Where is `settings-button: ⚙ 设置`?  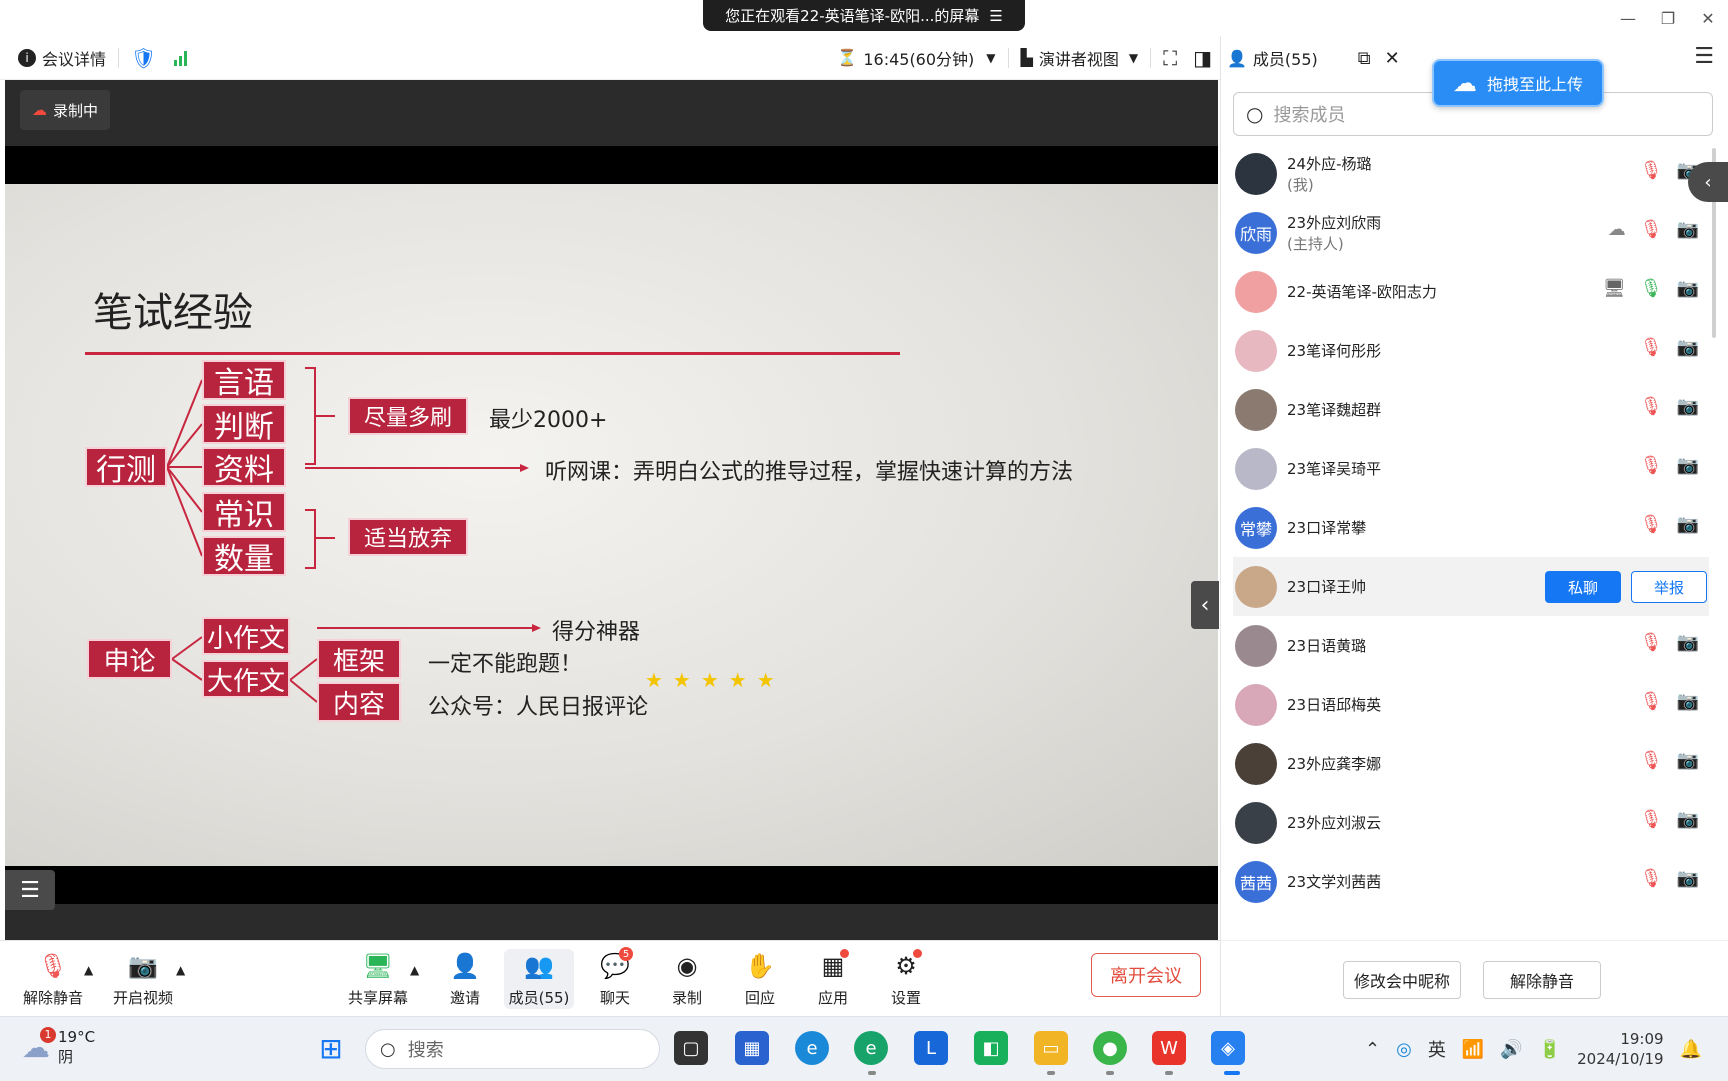
settings-button: ⚙ 设置 is located at coordinates (906, 978).